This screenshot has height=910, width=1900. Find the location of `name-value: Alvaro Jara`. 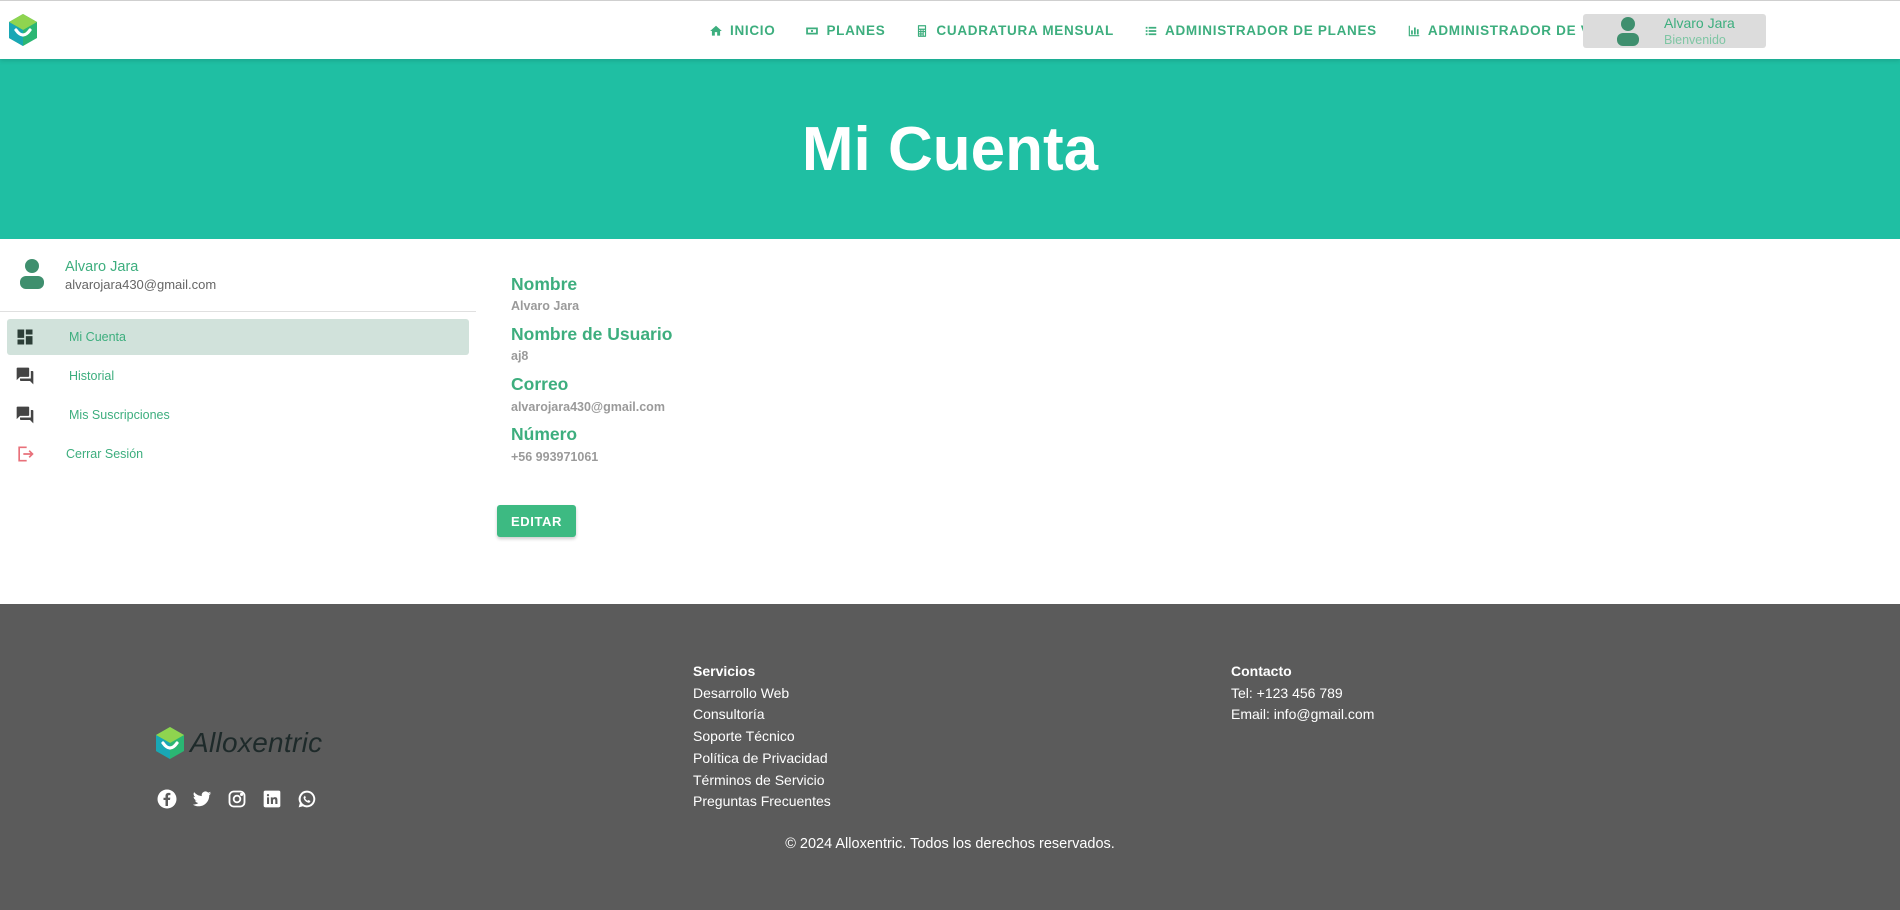

name-value: Alvaro Jara is located at coordinates (545, 306).